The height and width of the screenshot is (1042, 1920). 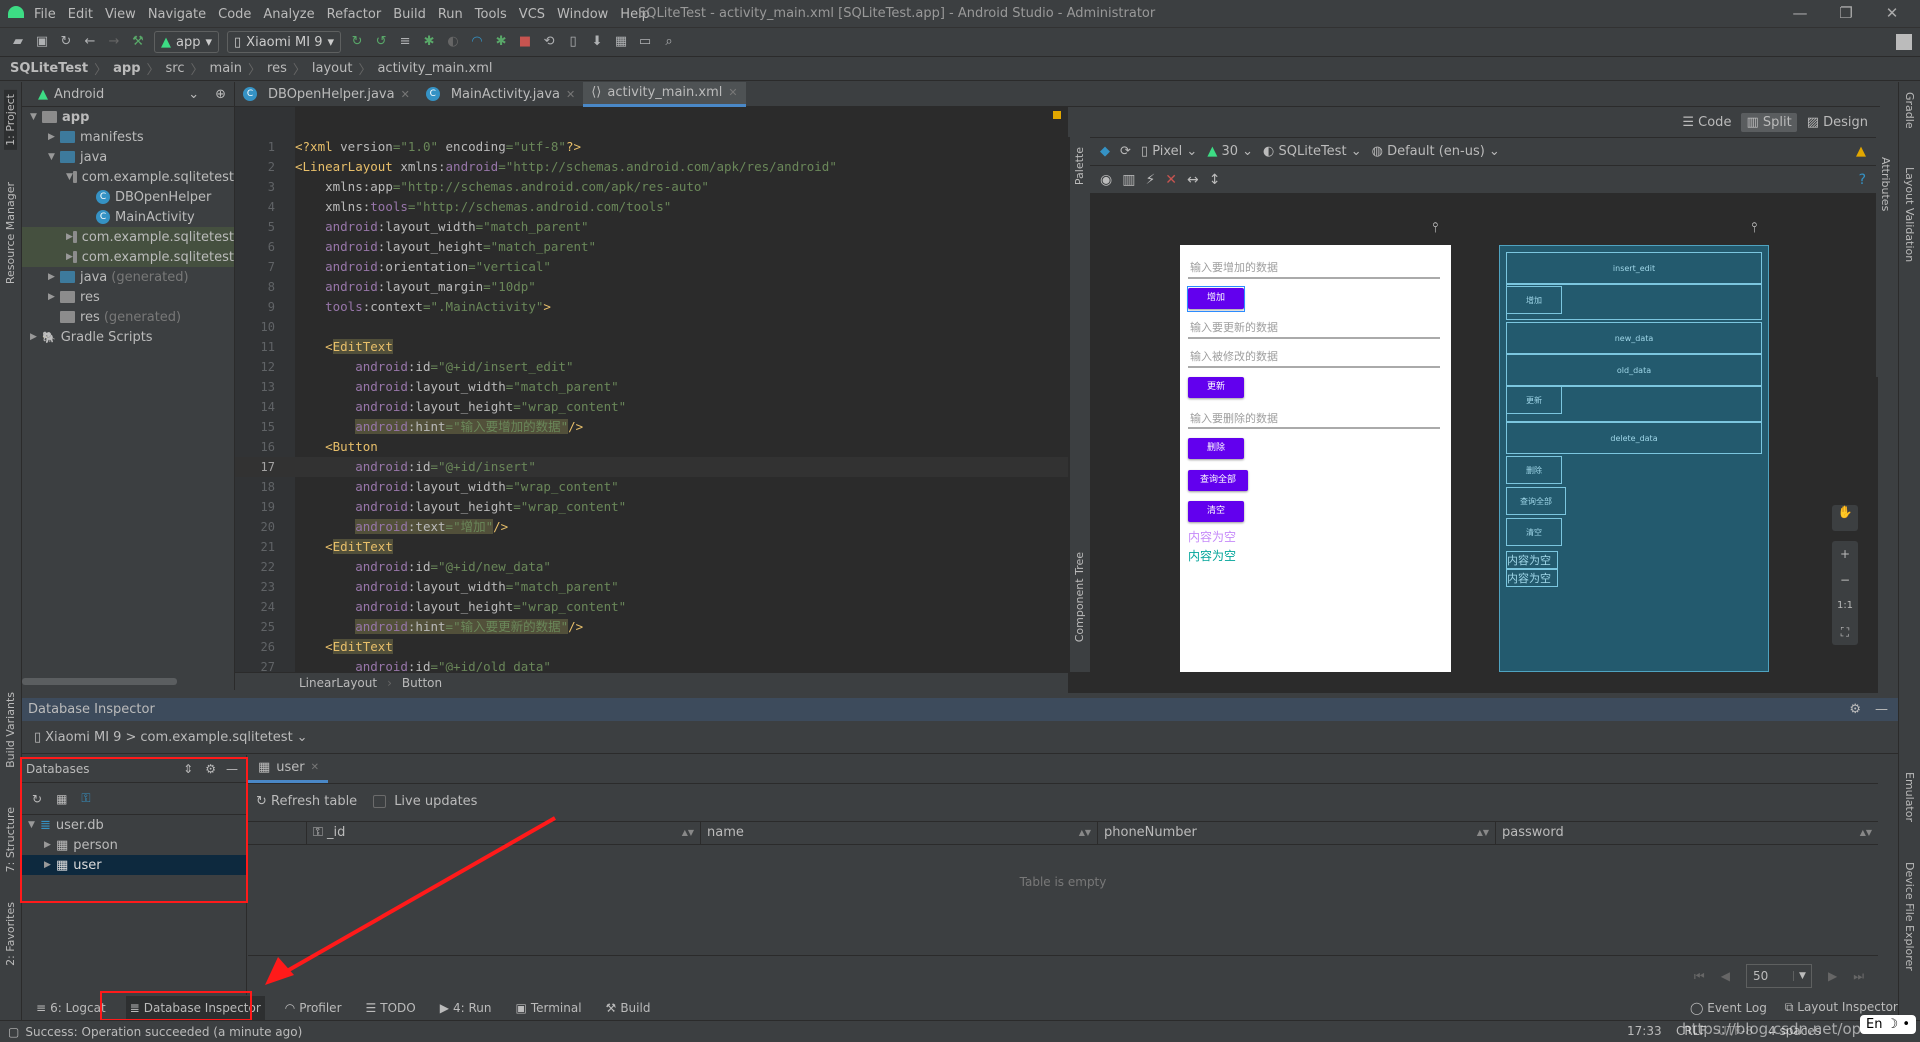 What do you see at coordinates (898, 833) in the screenshot?
I see `column-header: name ▲▼` at bounding box center [898, 833].